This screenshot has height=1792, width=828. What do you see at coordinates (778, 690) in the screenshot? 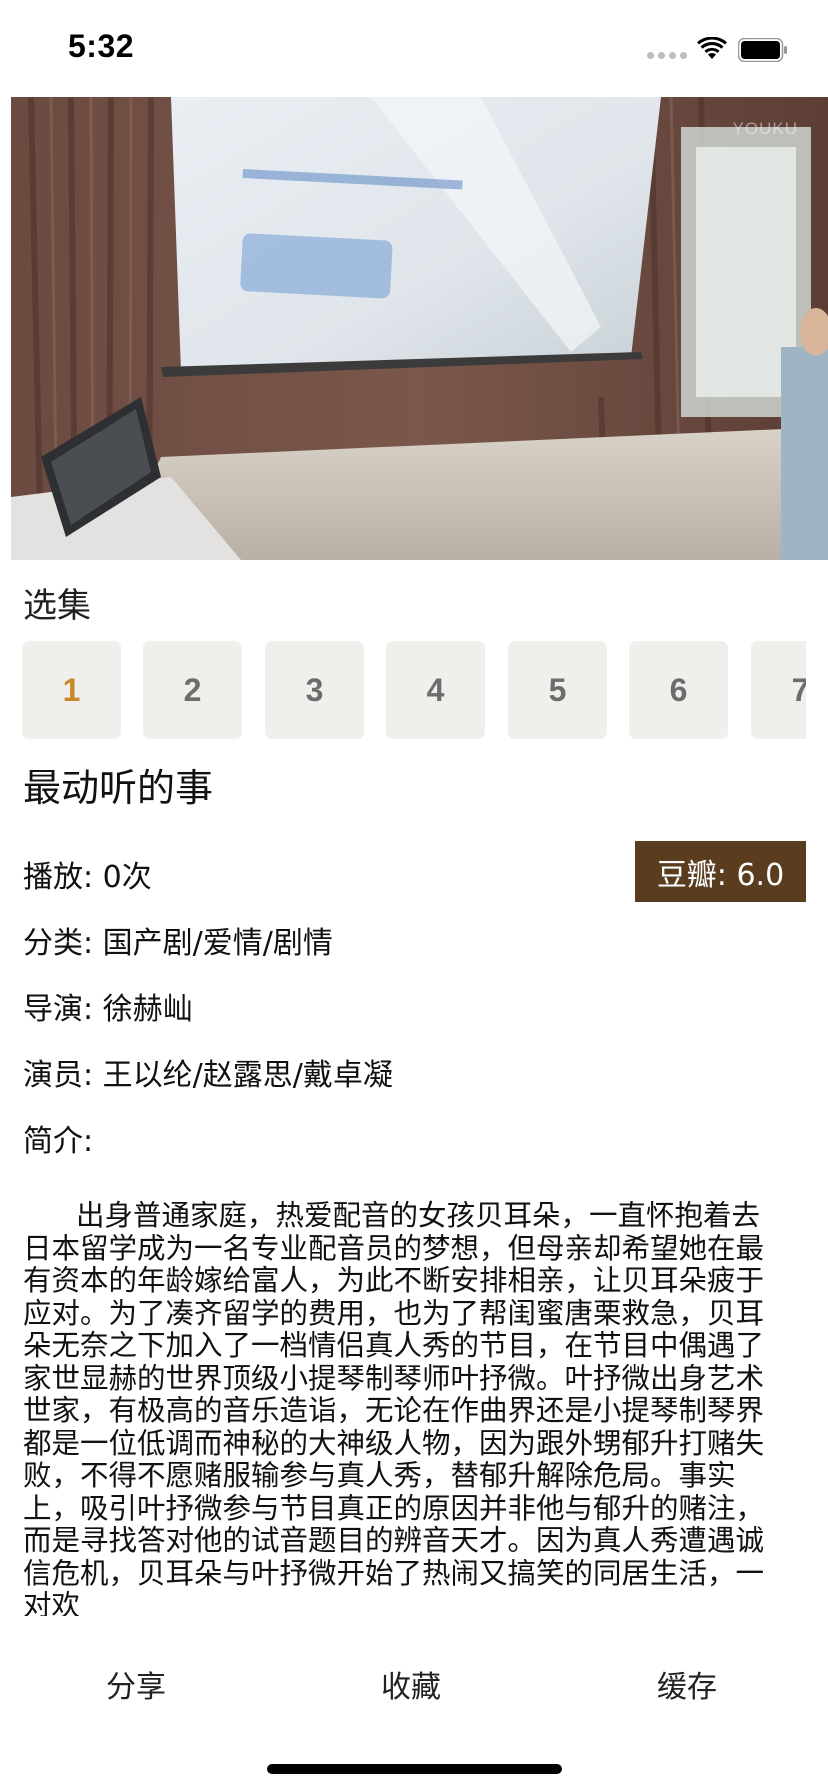
I see `episode-button-7: 7` at bounding box center [778, 690].